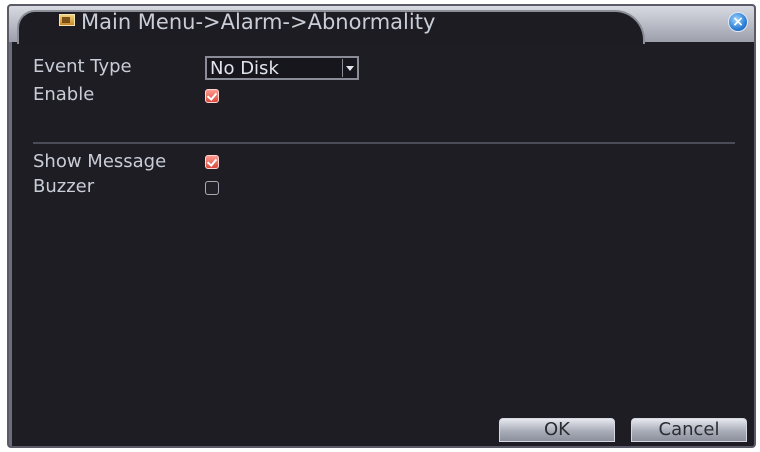 The image size is (760, 452). I want to click on window-left-edge, so click(10, 244).